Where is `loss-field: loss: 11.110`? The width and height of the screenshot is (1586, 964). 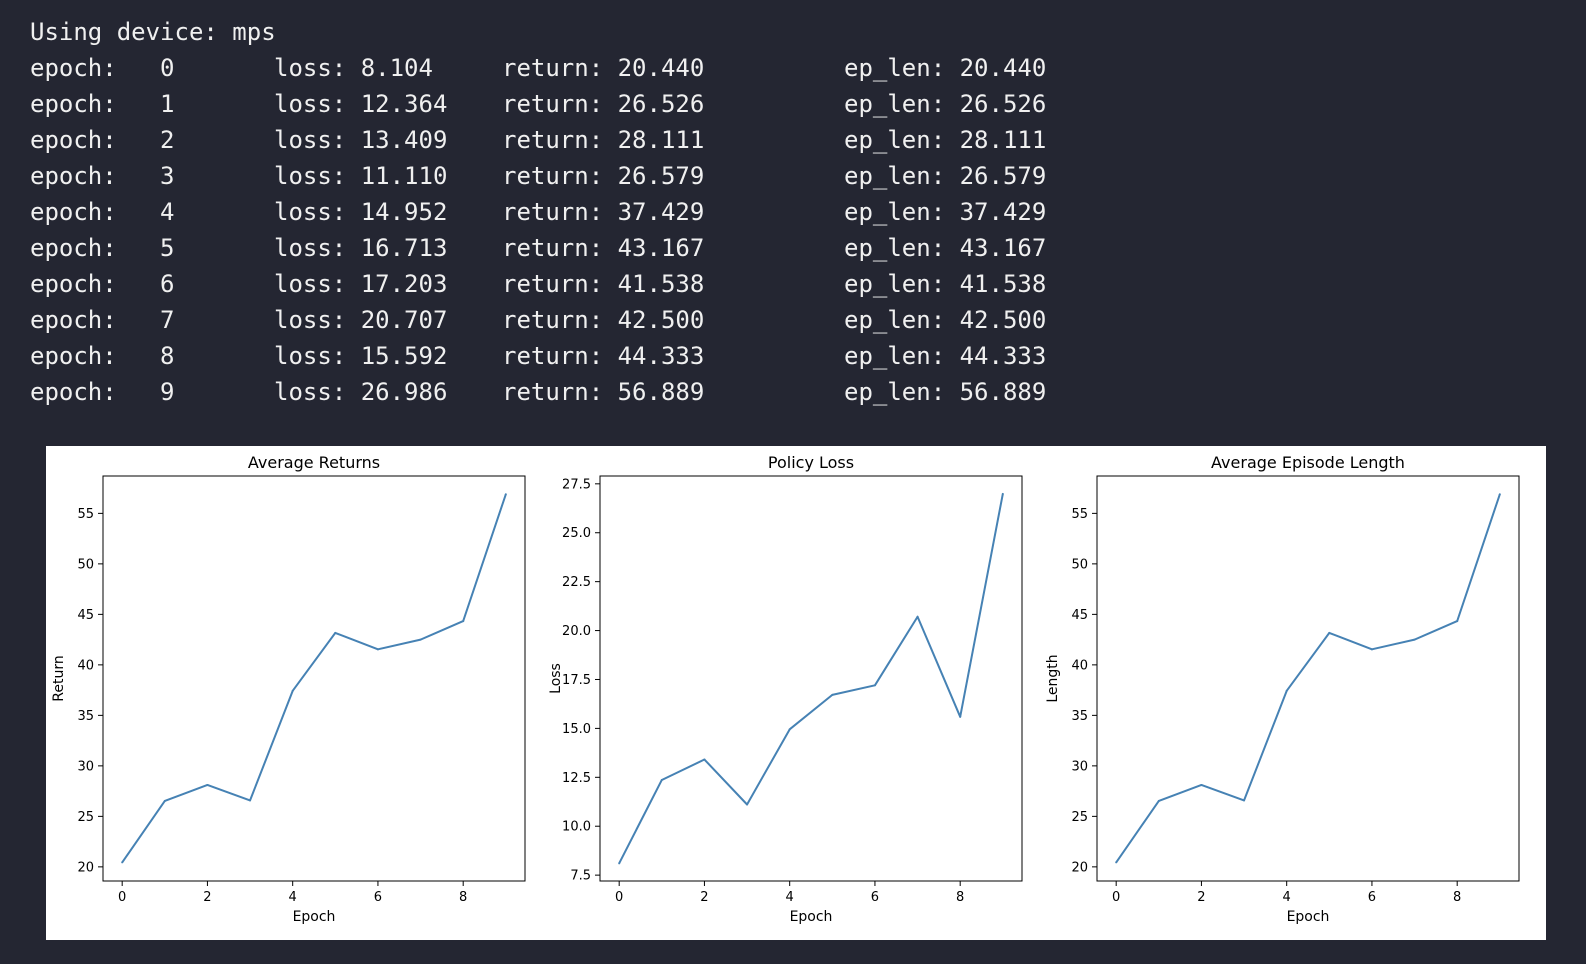
loss-field: loss: 11.110 is located at coordinates (361, 176).